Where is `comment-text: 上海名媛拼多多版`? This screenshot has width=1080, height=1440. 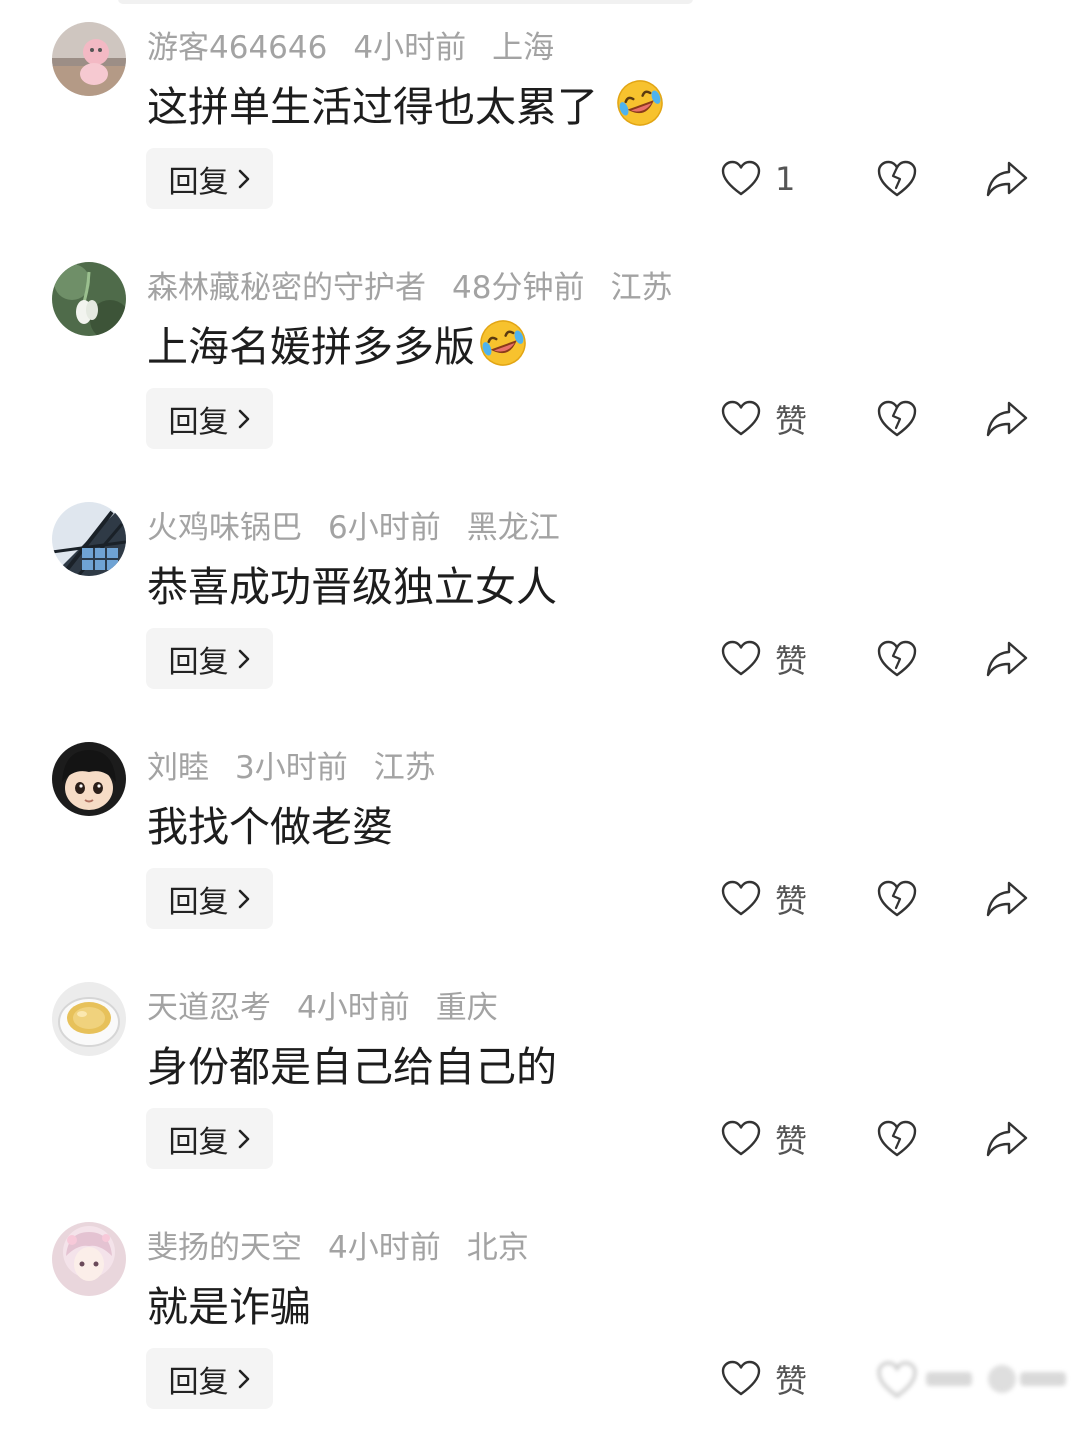 comment-text: 上海名媛拼多多版 is located at coordinates (338, 343).